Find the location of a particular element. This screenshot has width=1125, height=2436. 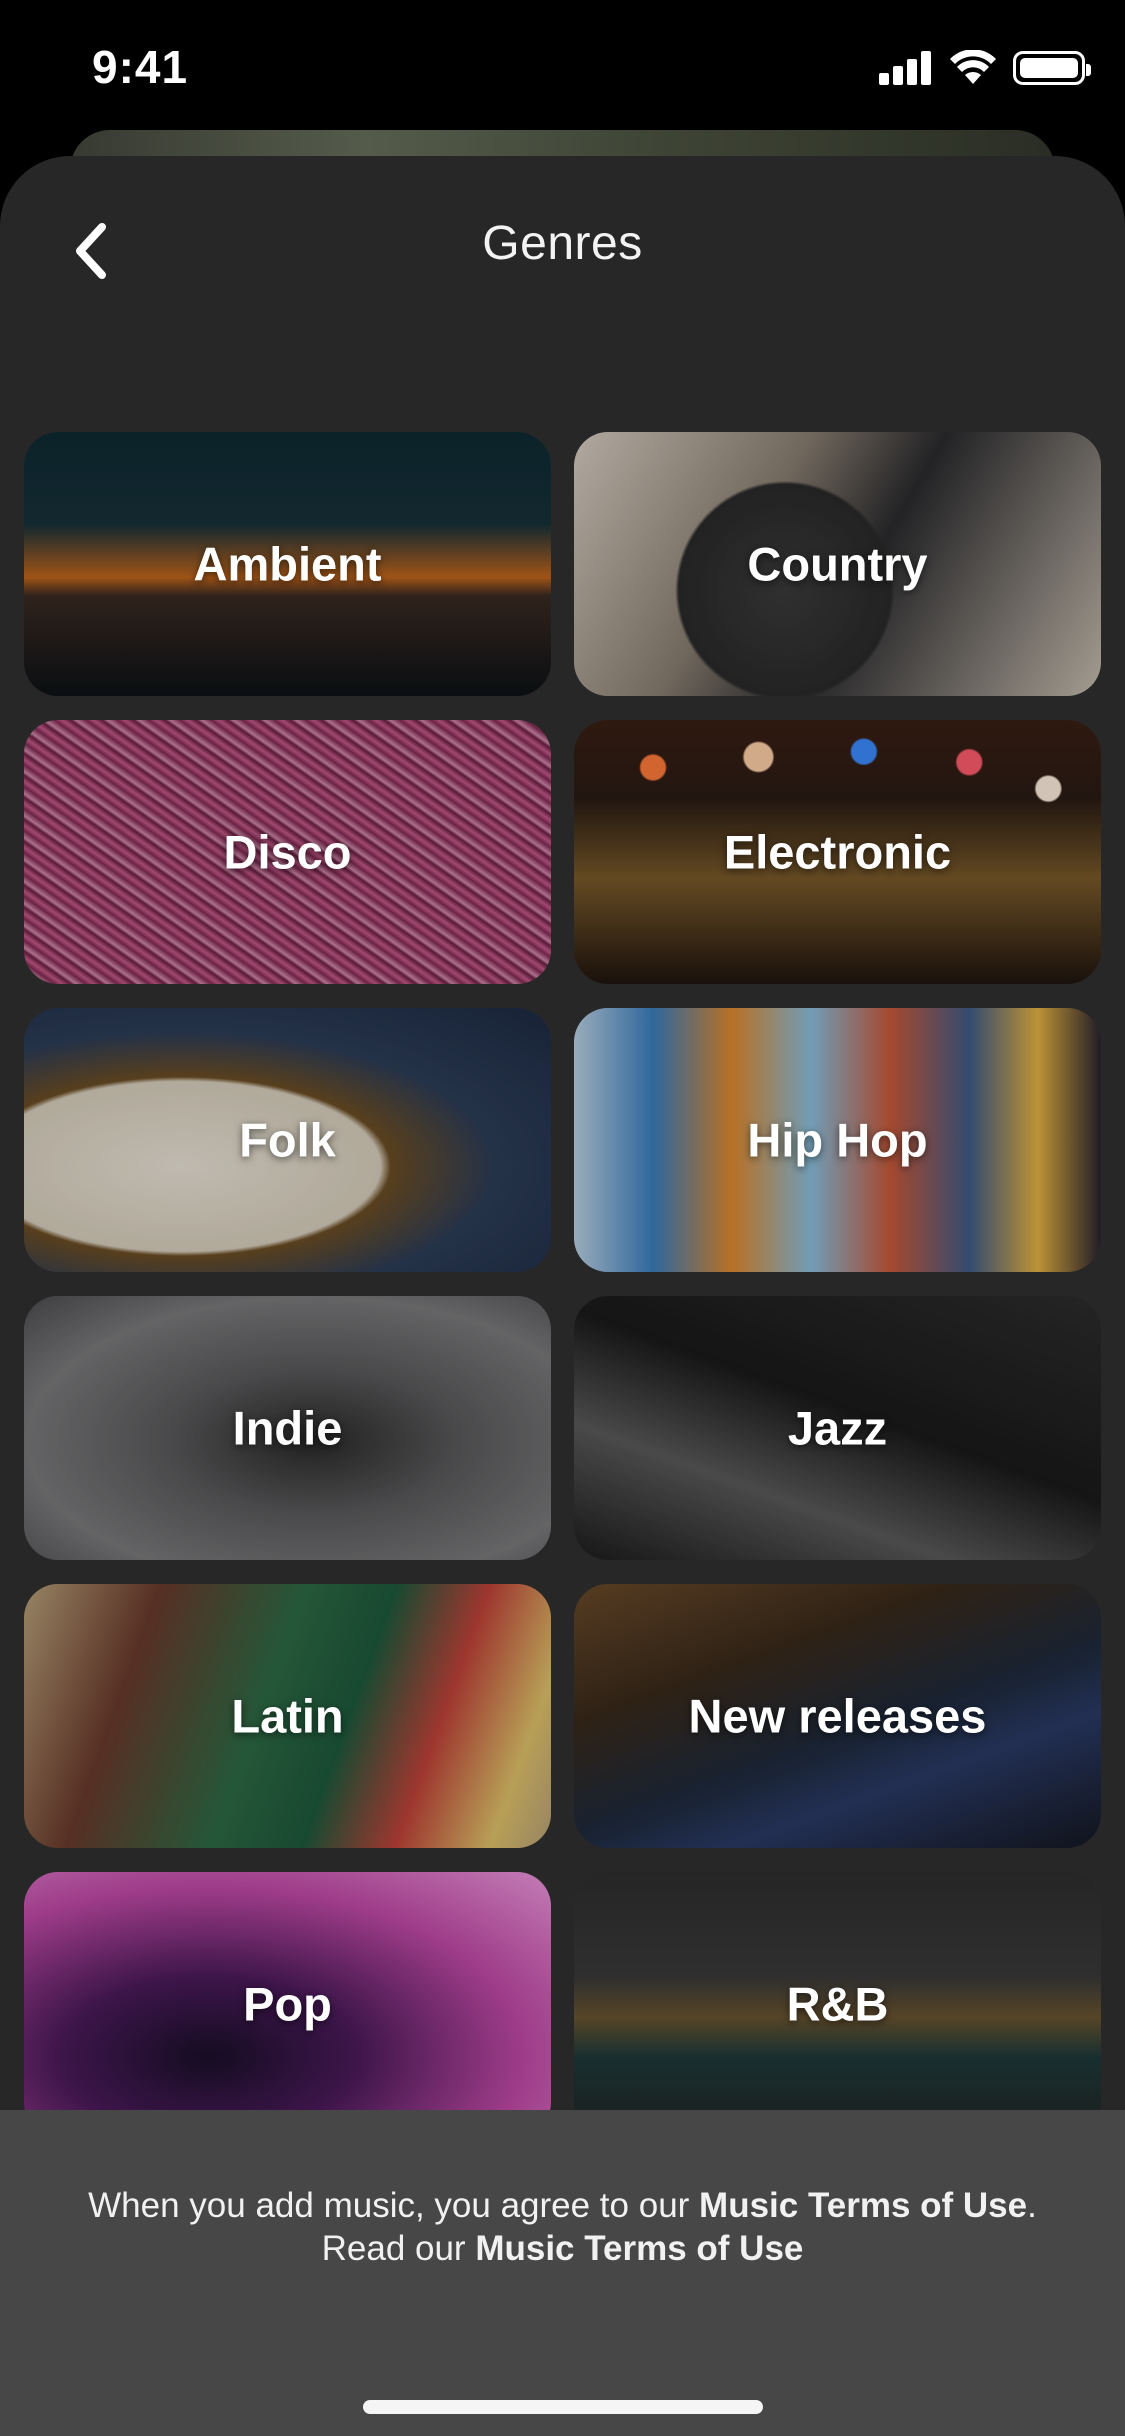

genre-label: R&B is located at coordinates (837, 2004).